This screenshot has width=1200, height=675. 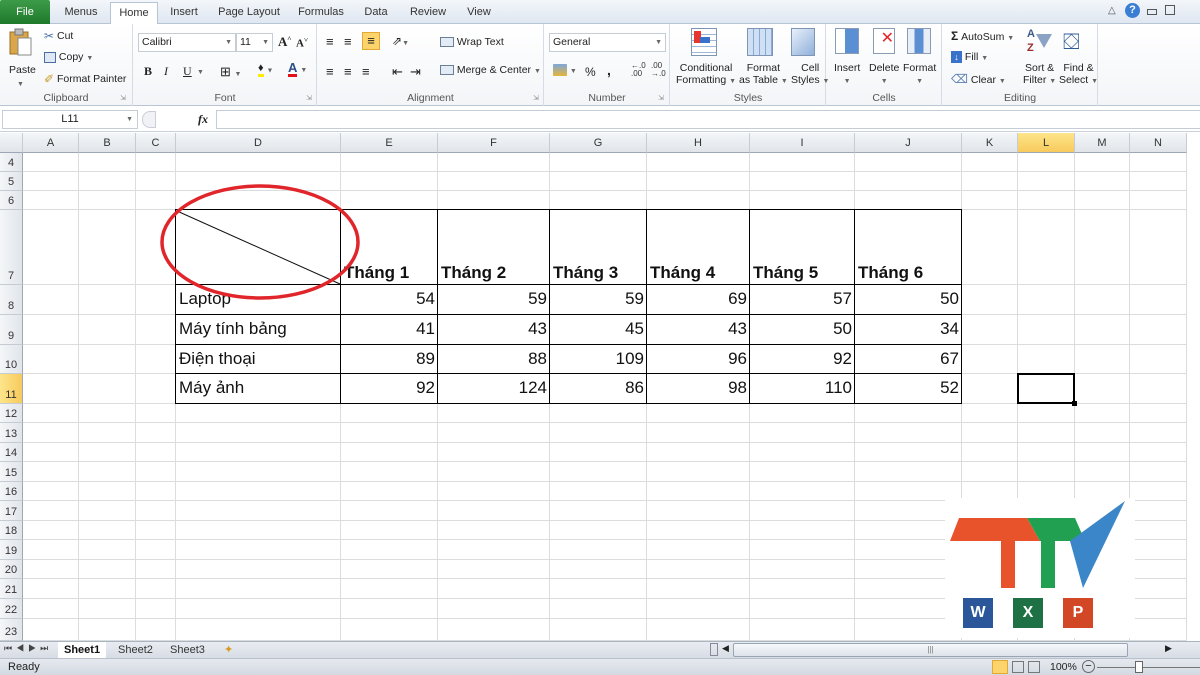 What do you see at coordinates (1018, 667) in the screenshot?
I see `page-layout-view-button` at bounding box center [1018, 667].